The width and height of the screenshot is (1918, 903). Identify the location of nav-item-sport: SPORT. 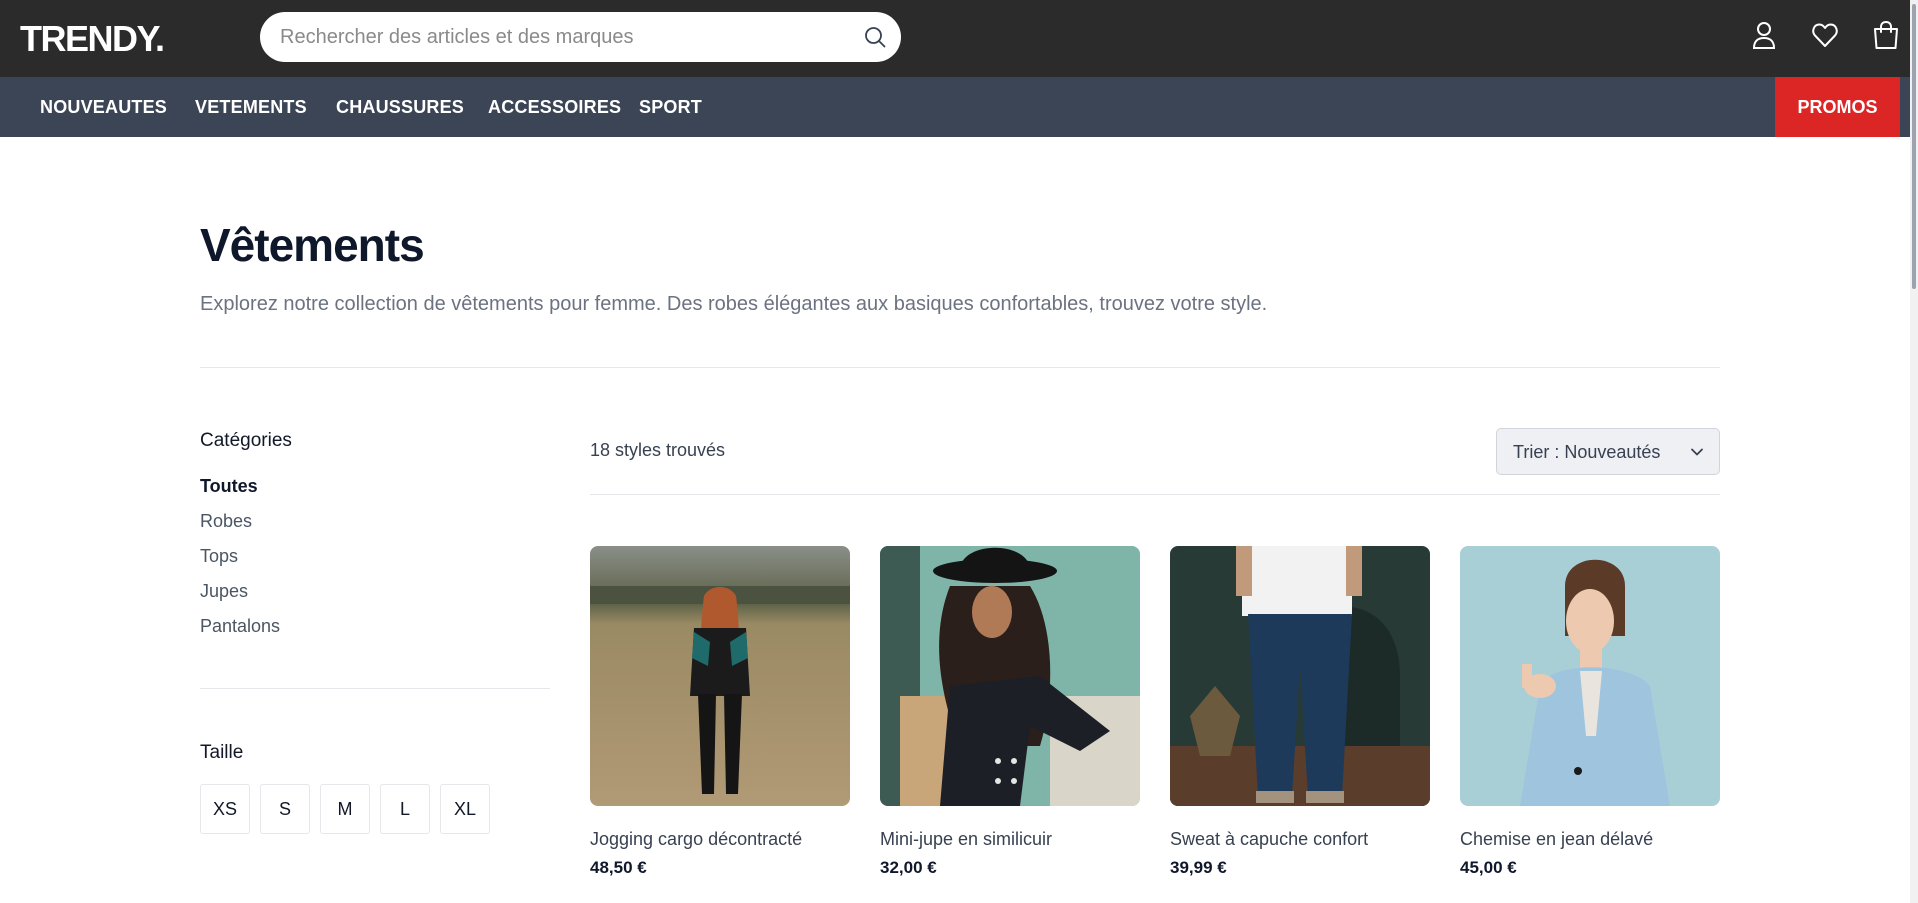
(670, 107).